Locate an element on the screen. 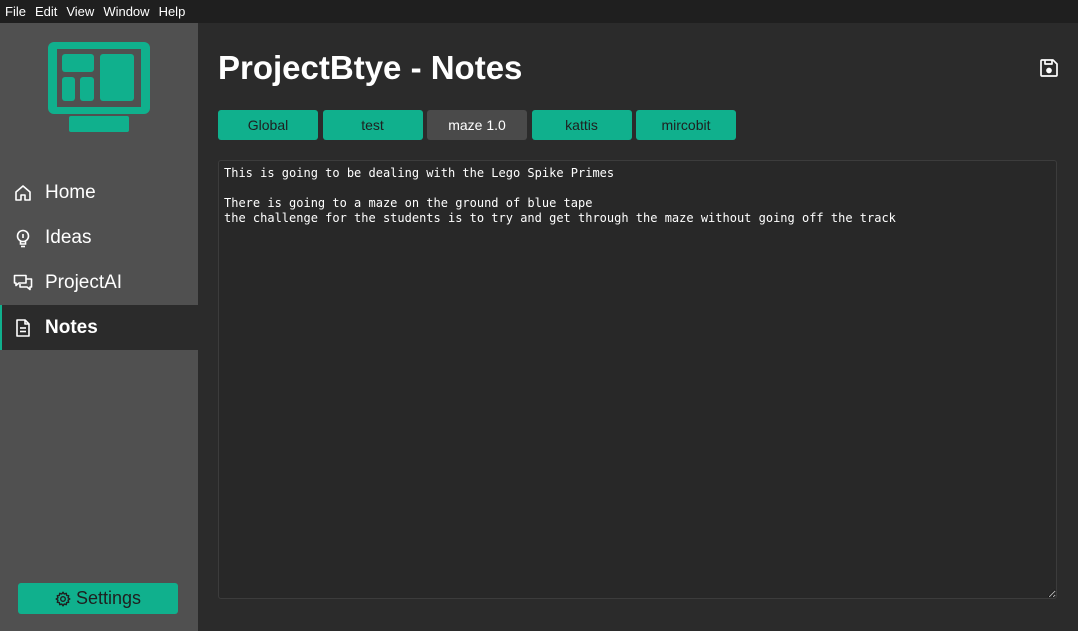 This screenshot has height=631, width=1078. sidebar-item-home: Home is located at coordinates (99, 192).